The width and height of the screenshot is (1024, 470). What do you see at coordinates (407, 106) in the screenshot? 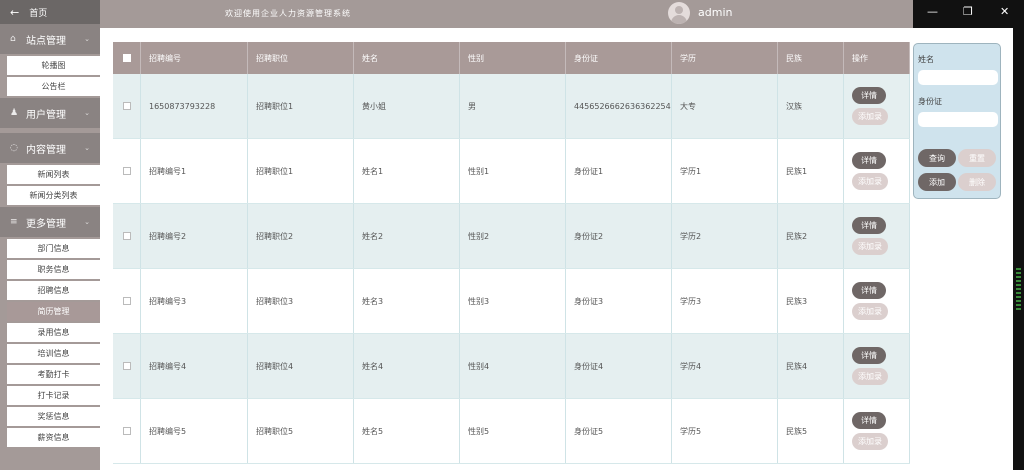
I see `table-cell: 黄小姐` at bounding box center [407, 106].